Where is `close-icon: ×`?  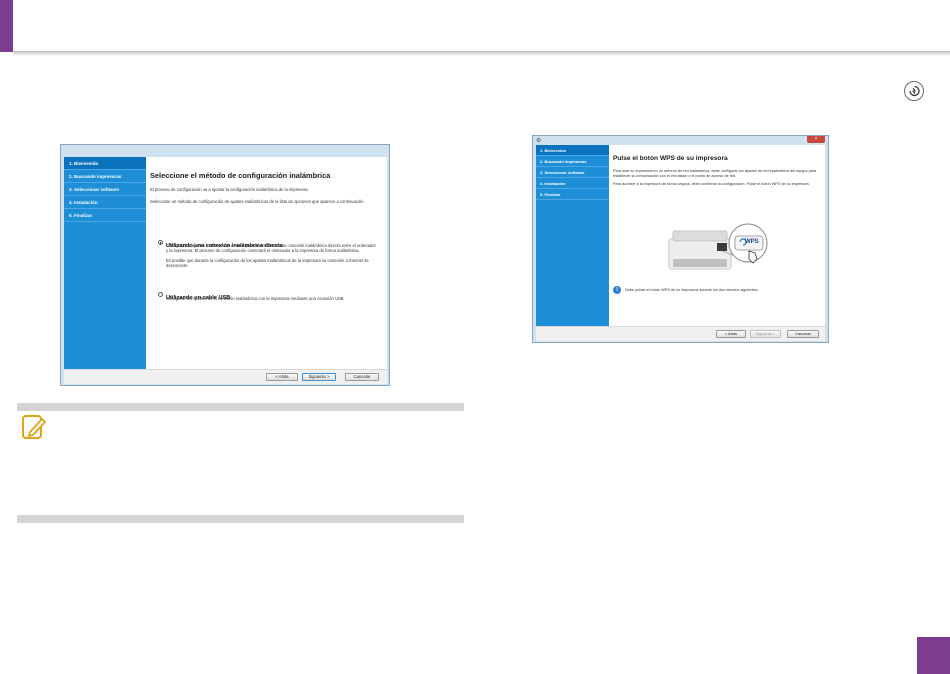 close-icon: × is located at coordinates (816, 139).